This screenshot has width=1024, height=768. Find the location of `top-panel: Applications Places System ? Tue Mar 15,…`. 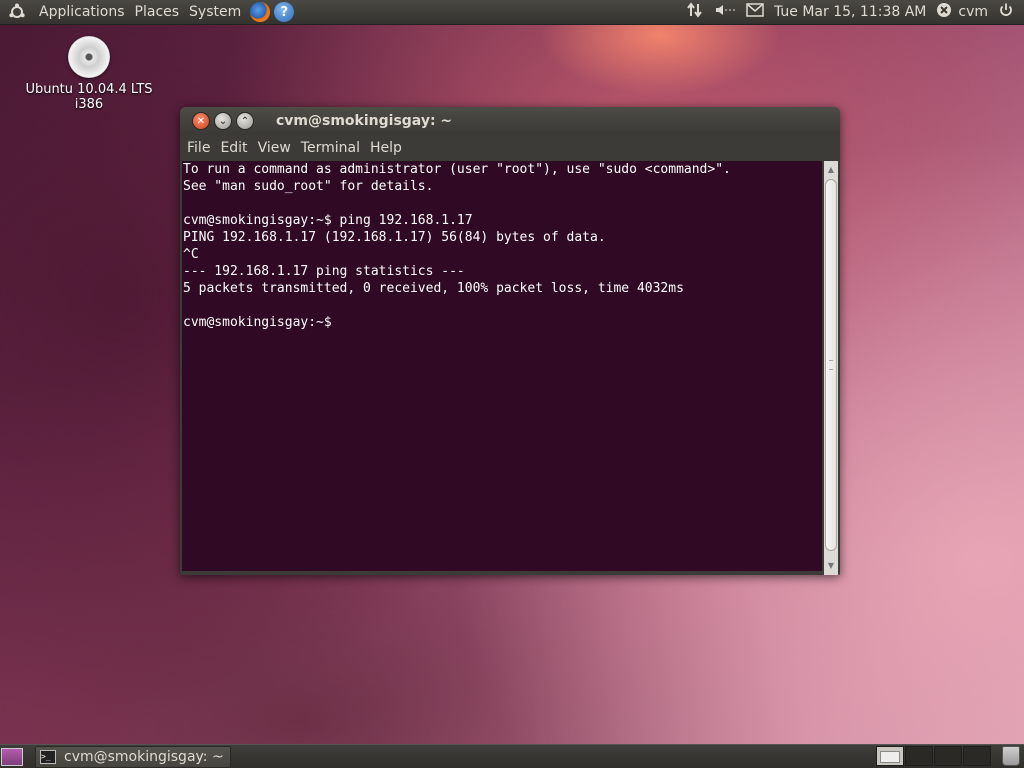

top-panel: Applications Places System ? Tue Mar 15,… is located at coordinates (512, 12).